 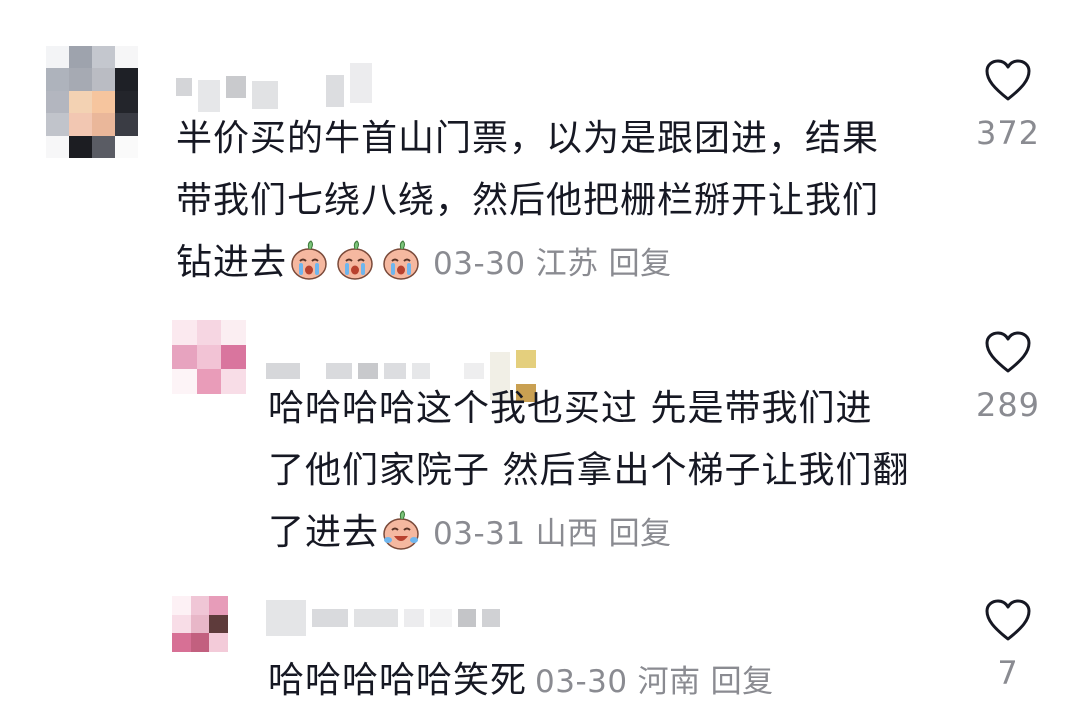 I want to click on comment-text-line: 哈哈哈哈这个我也买过 先是带我们进, so click(x=570, y=408).